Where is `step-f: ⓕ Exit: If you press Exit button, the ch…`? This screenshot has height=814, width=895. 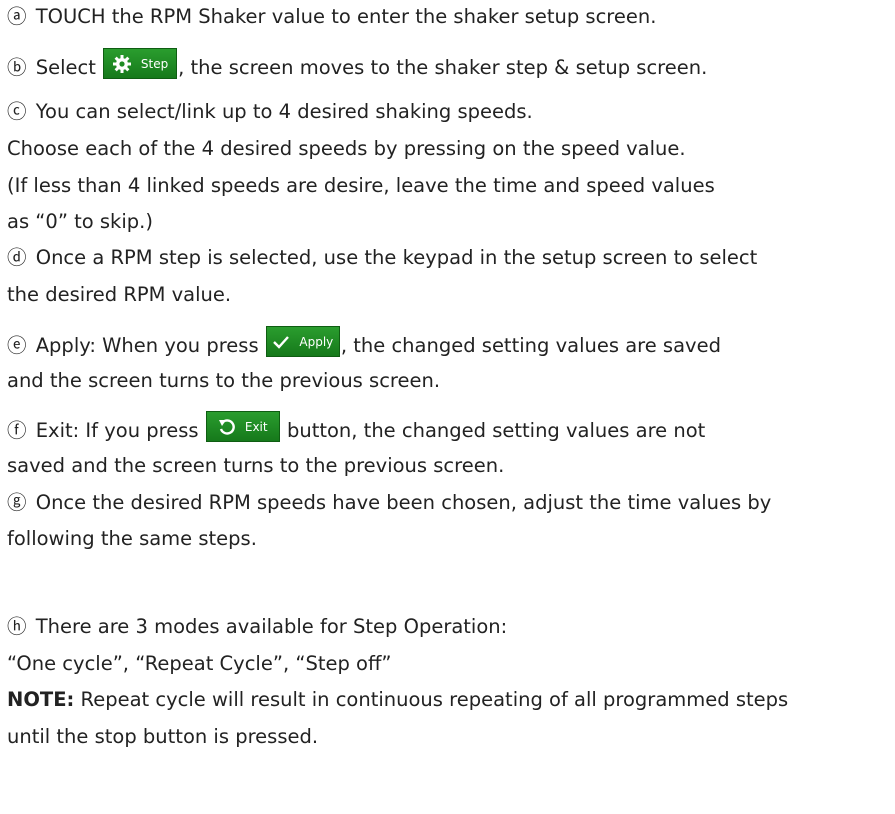 step-f: ⓕ Exit: If you press Exit button, the ch… is located at coordinates (450, 426).